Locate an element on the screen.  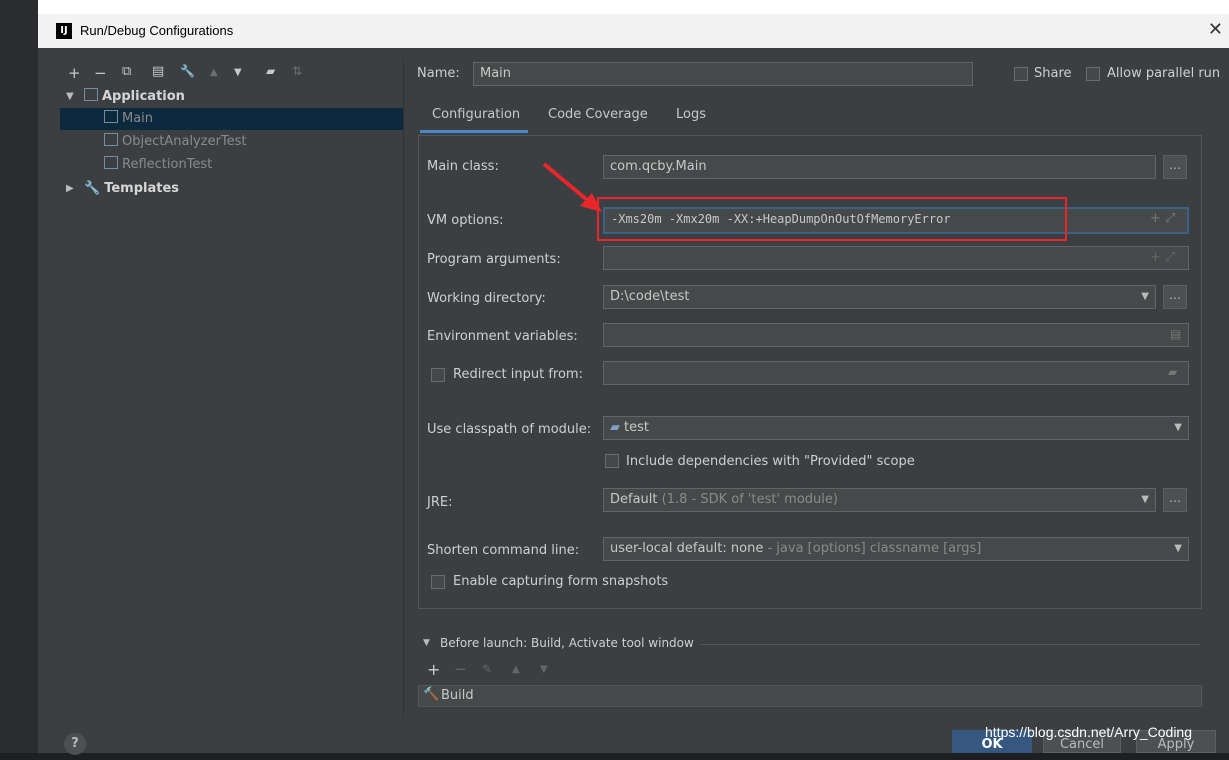
title-bar: IJ Run/Debug Configurations ✕ is located at coordinates (633, 31).